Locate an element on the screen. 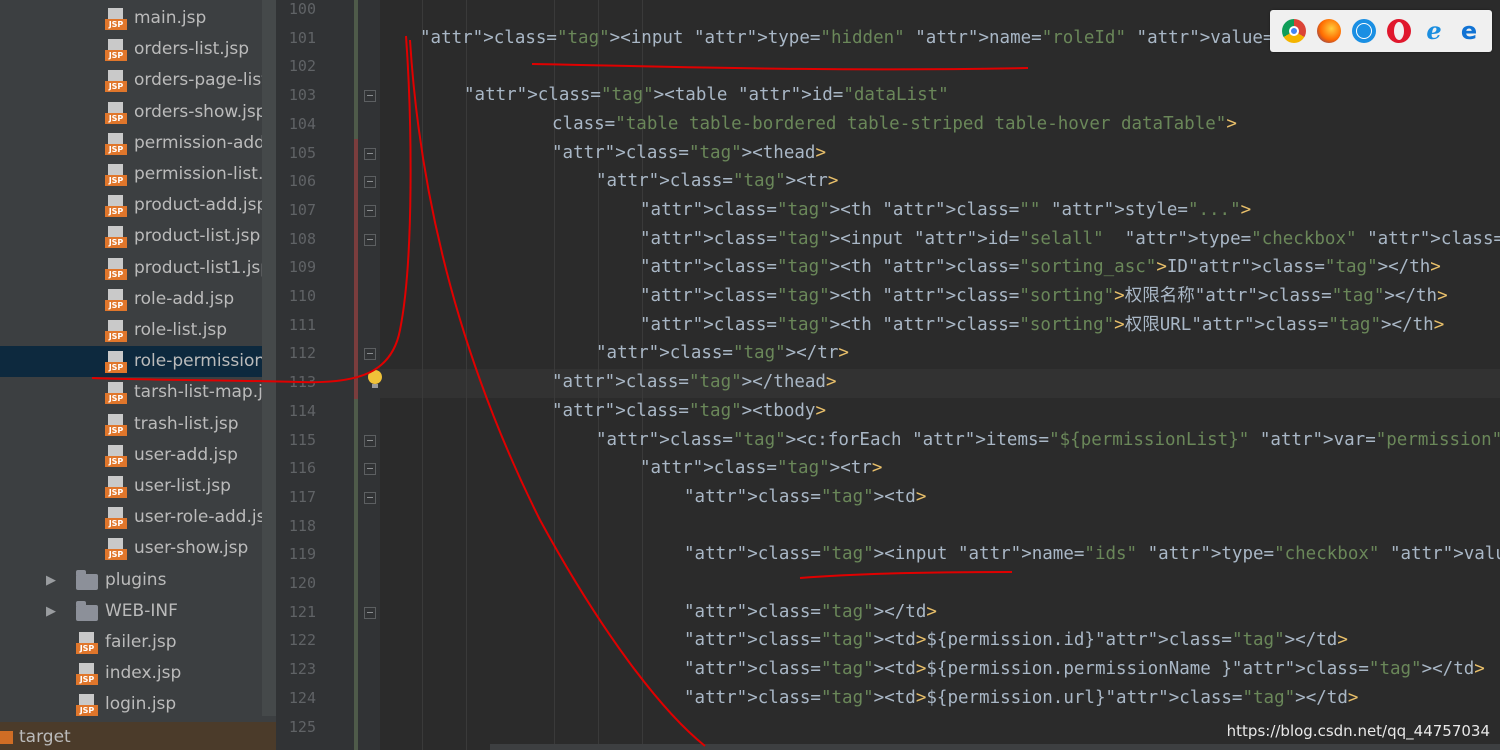 The width and height of the screenshot is (1500, 750). line-number: 117 is located at coordinates (302, 496).